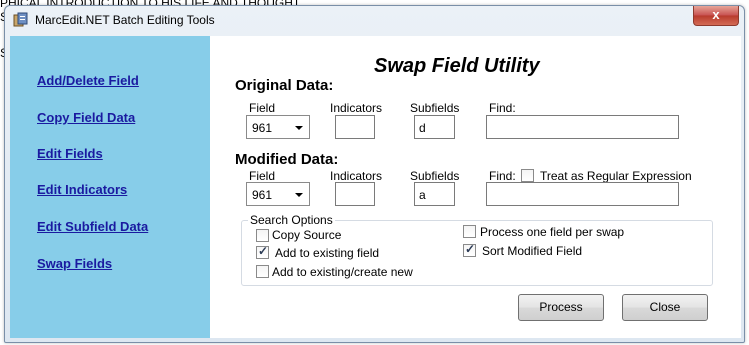 The height and width of the screenshot is (345, 749). What do you see at coordinates (284, 85) in the screenshot?
I see `original-data-heading: Original Data:` at bounding box center [284, 85].